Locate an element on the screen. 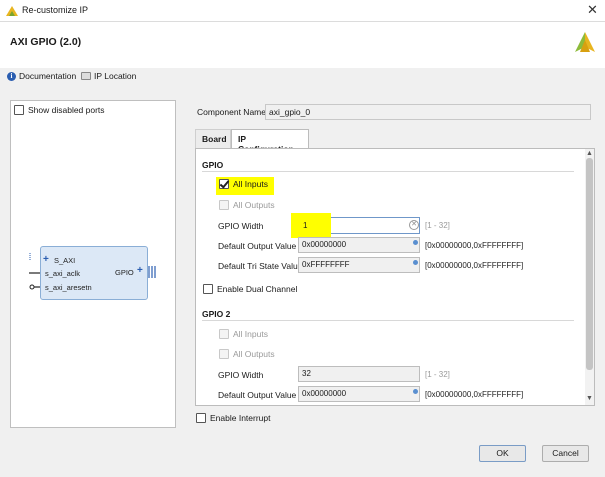  port-s-axi-aresetn: s_axi_aresetn is located at coordinates (68, 287).